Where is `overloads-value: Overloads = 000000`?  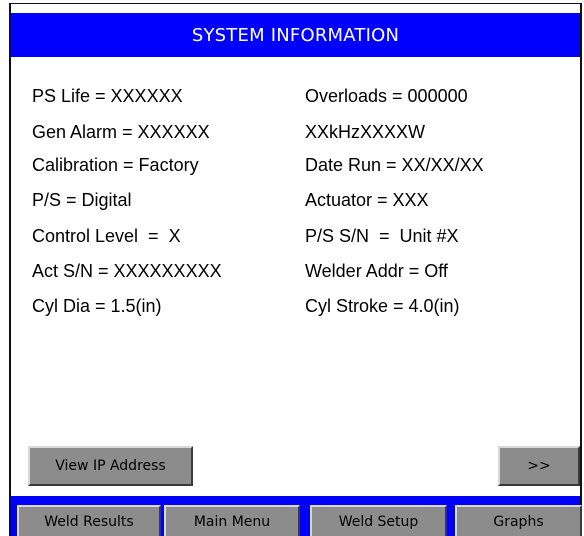 overloads-value: Overloads = 000000 is located at coordinates (386, 96).